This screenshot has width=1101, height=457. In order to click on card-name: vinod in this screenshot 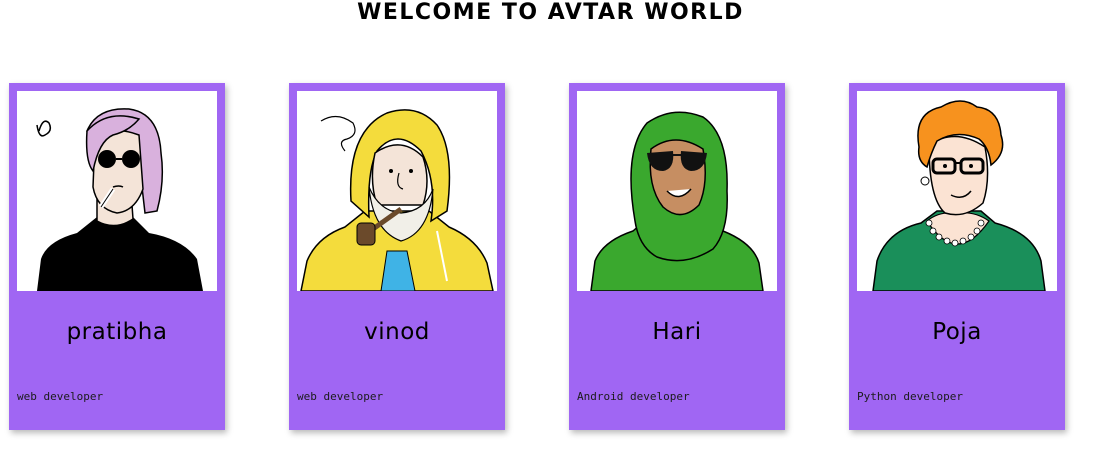, I will do `click(397, 332)`.